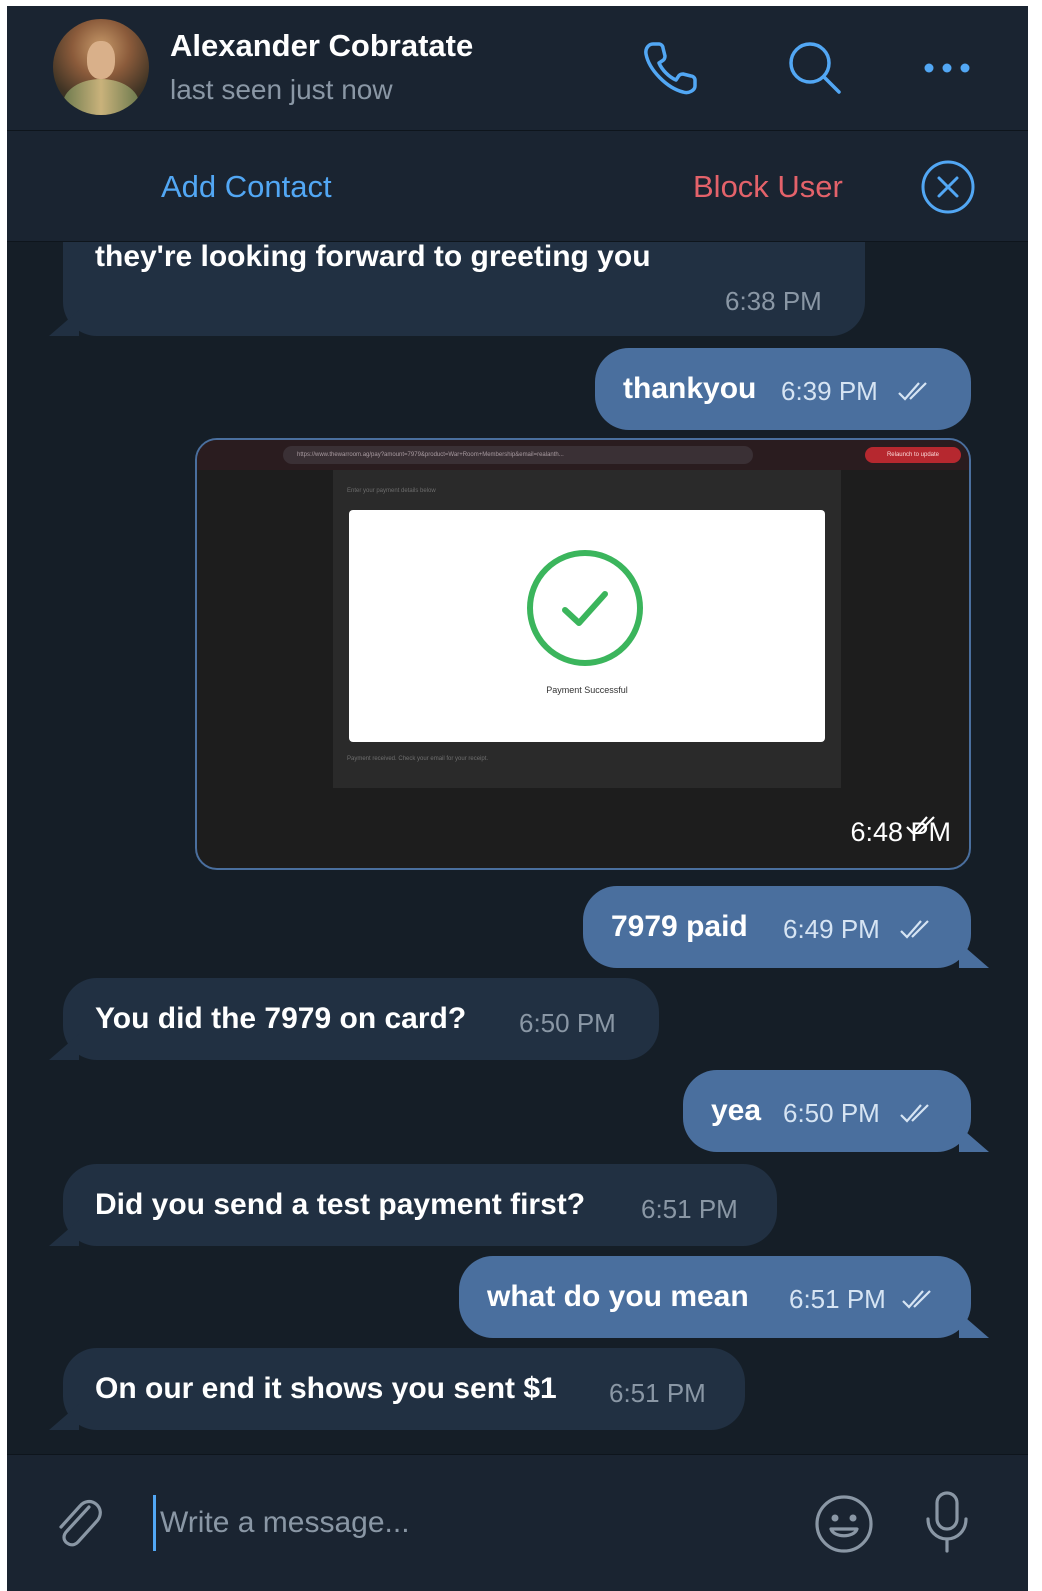 The height and width of the screenshot is (1591, 1042). What do you see at coordinates (585, 608) in the screenshot?
I see `check-circle-icon` at bounding box center [585, 608].